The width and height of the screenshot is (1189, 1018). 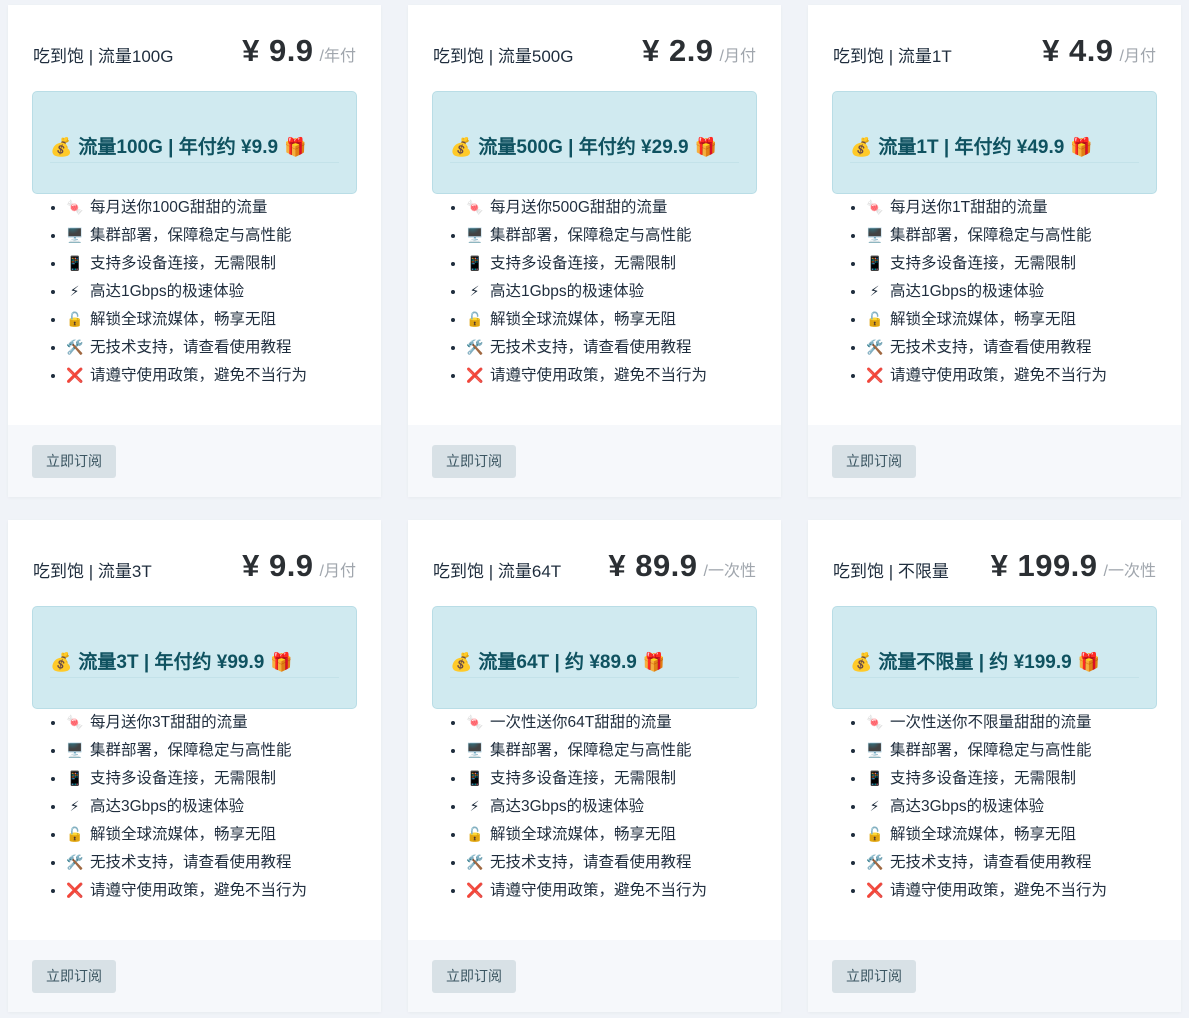 What do you see at coordinates (1073, 566) in the screenshot?
I see `plan-price: ¥ 199.9/一次性` at bounding box center [1073, 566].